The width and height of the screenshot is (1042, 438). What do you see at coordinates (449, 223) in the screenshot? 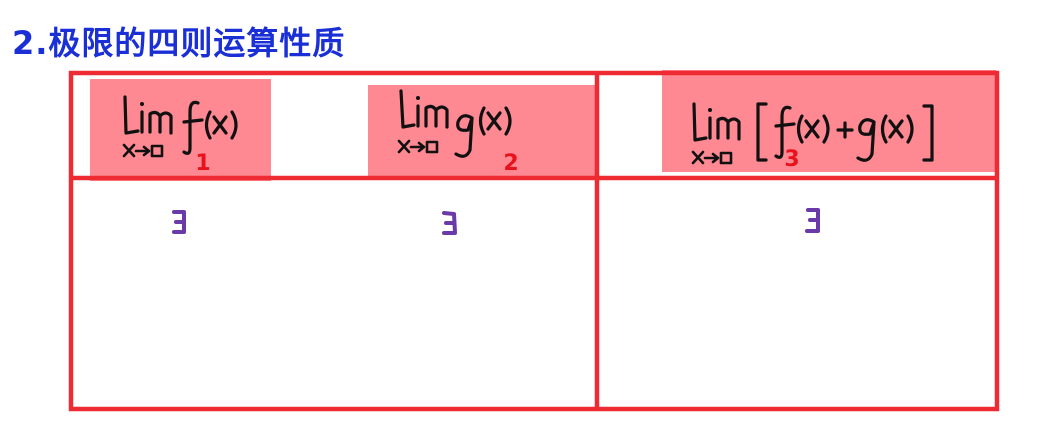
I see `cell-2-exists-symbol` at bounding box center [449, 223].